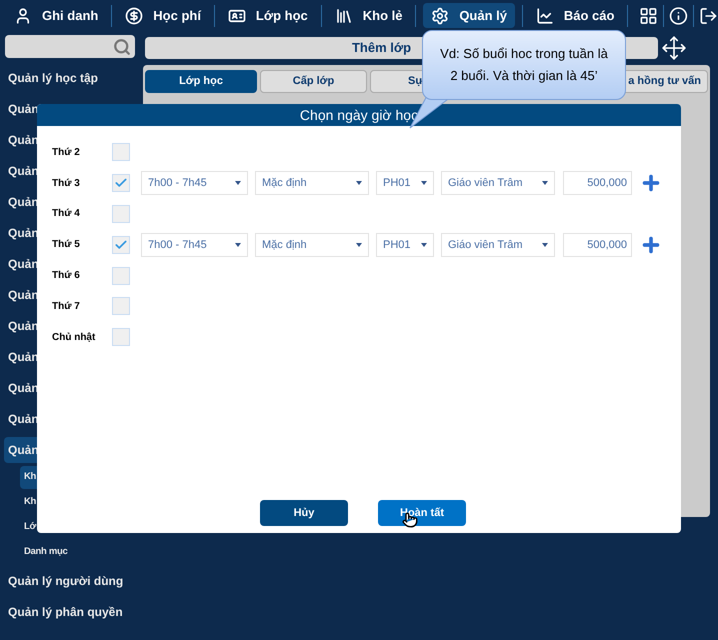 The width and height of the screenshot is (718, 640). I want to click on day-label: Thứ 3, so click(66, 183).